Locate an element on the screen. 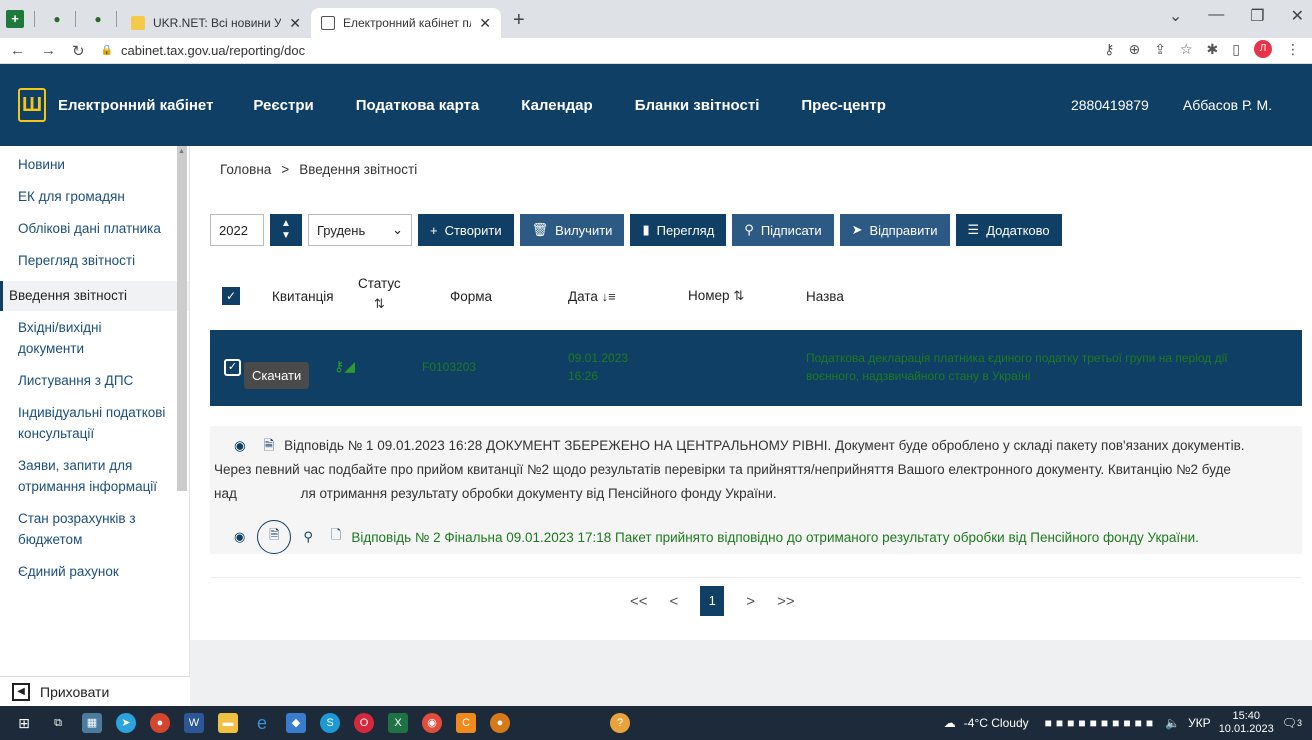 This screenshot has width=1312, height=740. skype-icon: S is located at coordinates (330, 723).